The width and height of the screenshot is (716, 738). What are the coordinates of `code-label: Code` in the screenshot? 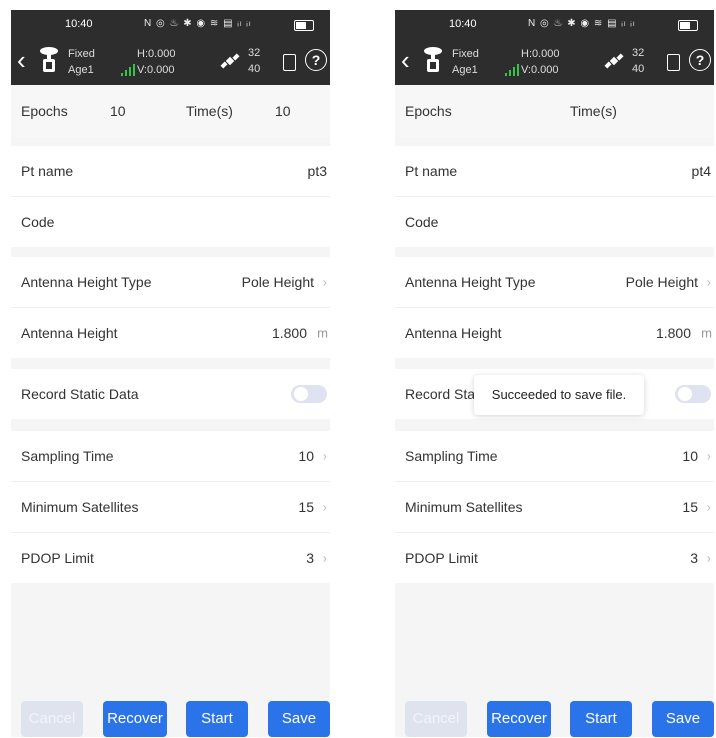 It's located at (422, 222).